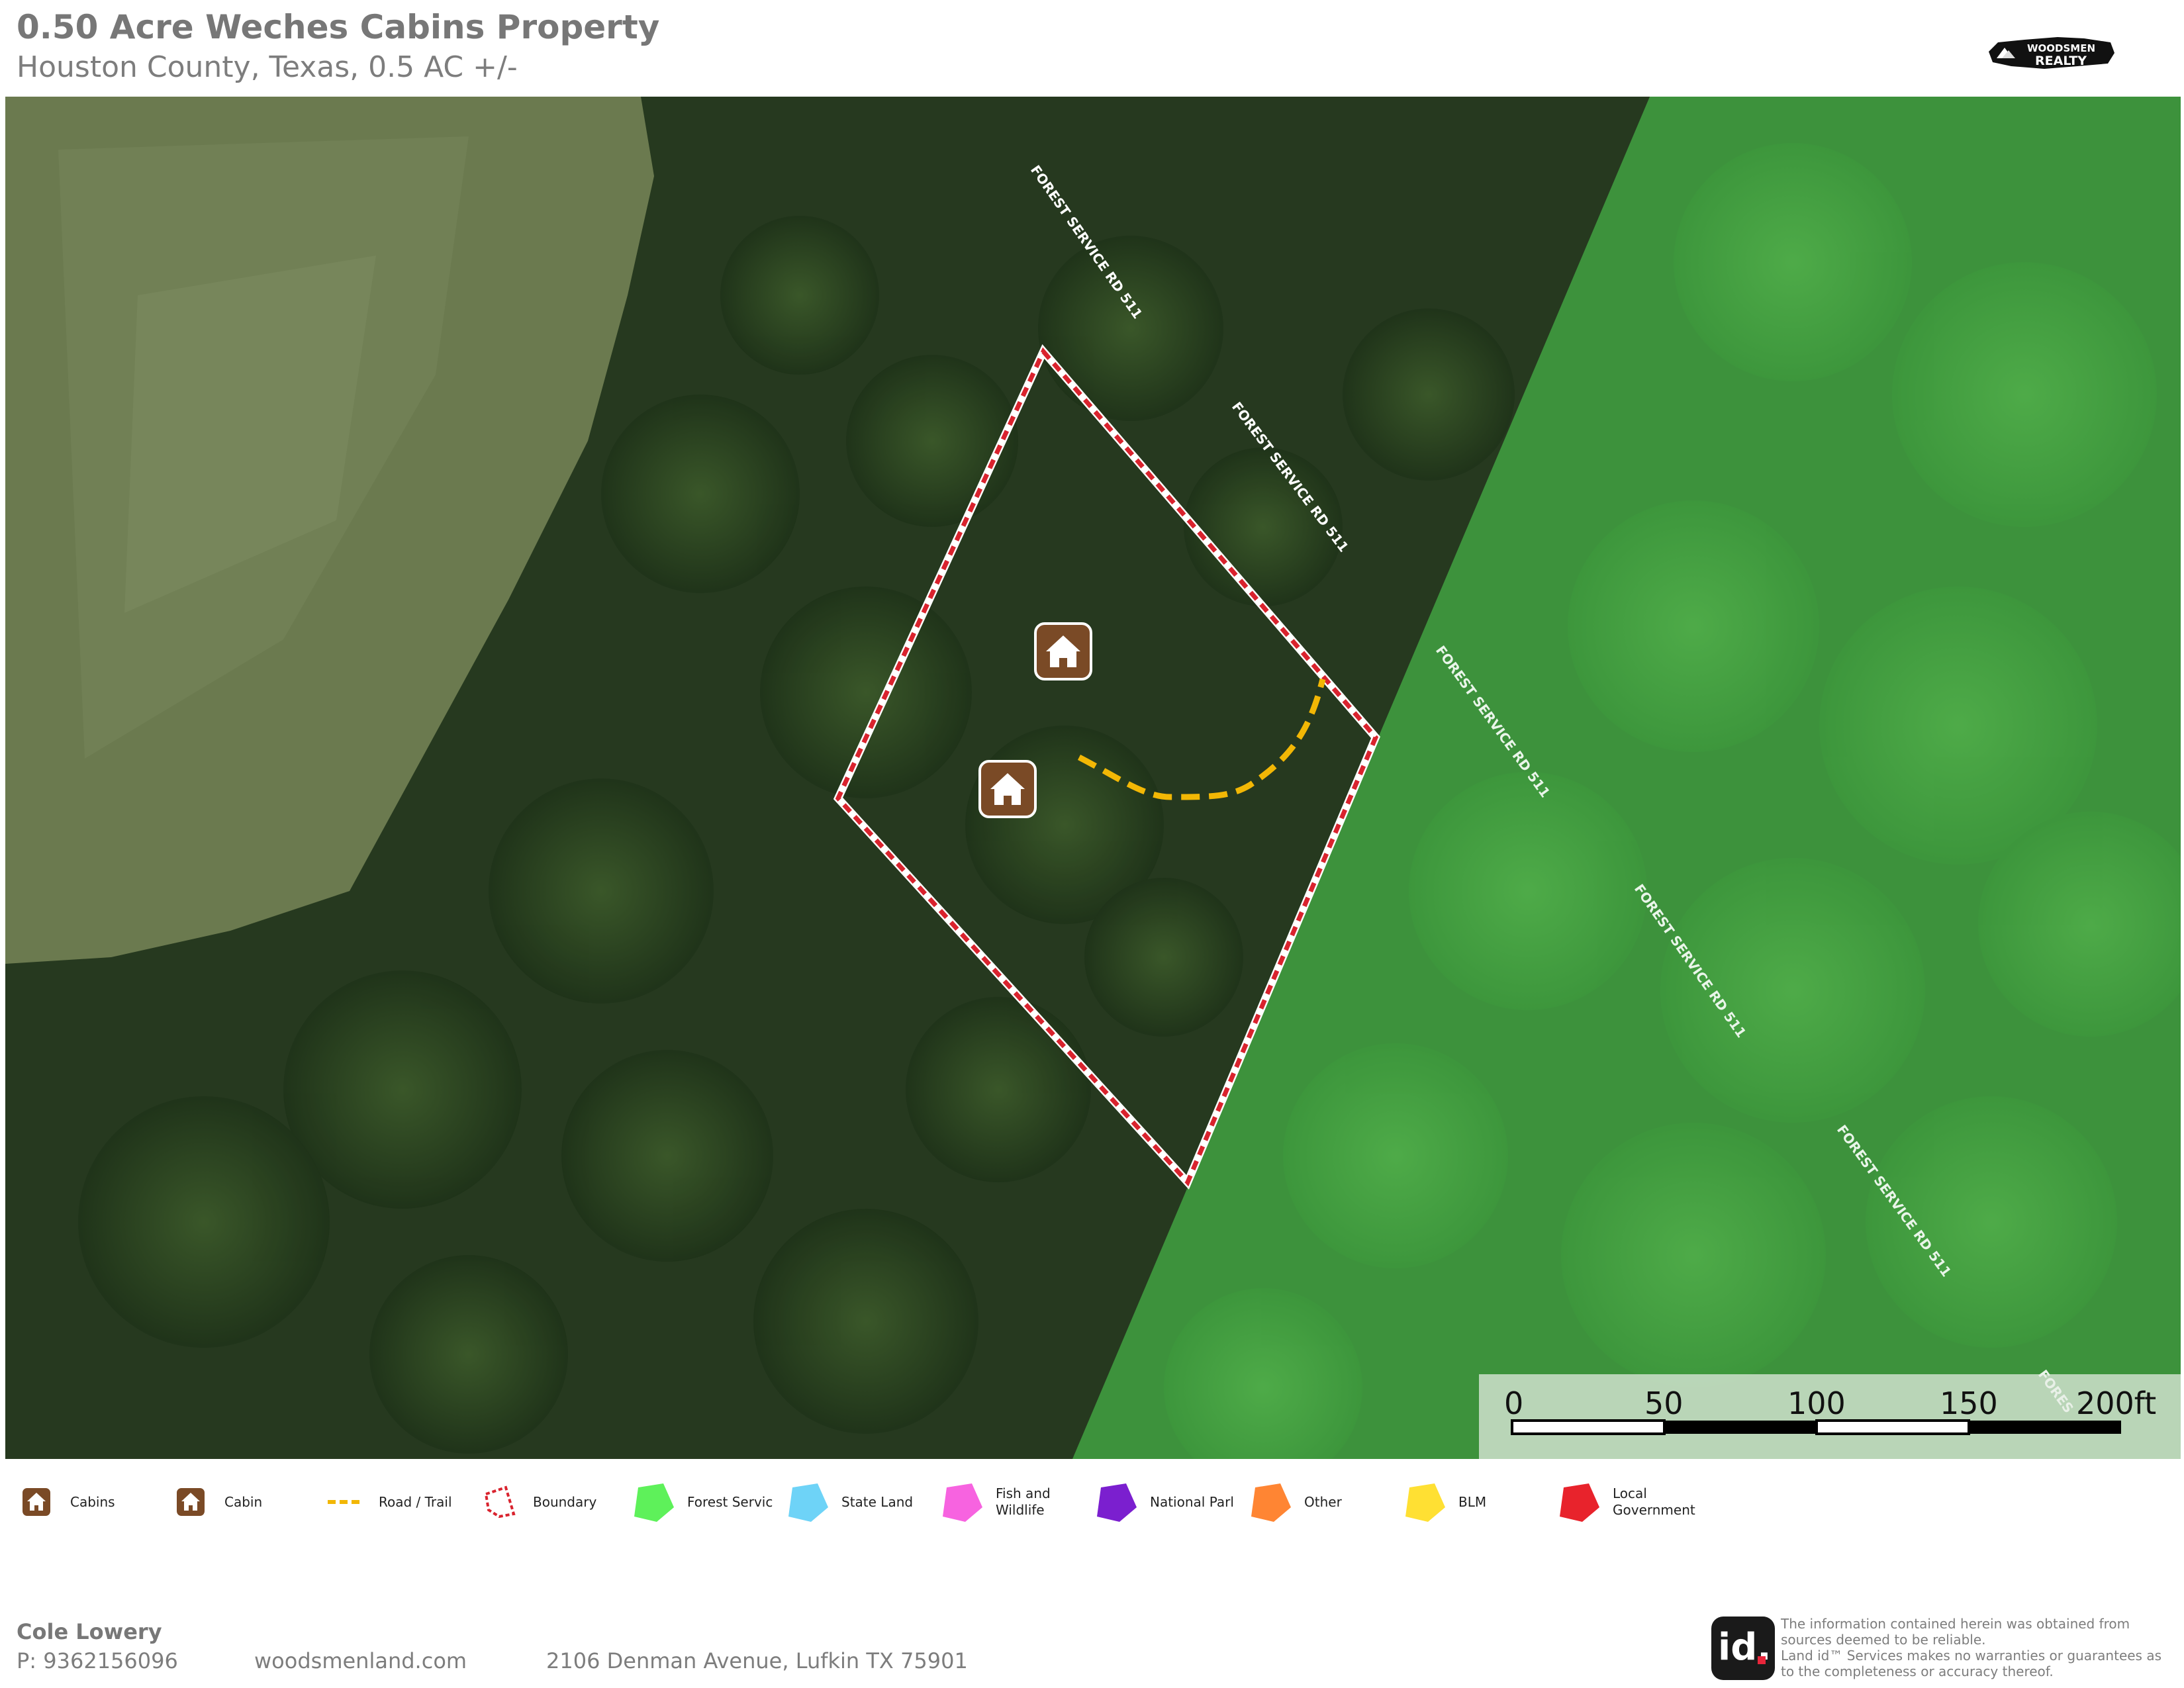 The image size is (2184, 1688). What do you see at coordinates (1969, 1403) in the screenshot?
I see `scale-tick: 150` at bounding box center [1969, 1403].